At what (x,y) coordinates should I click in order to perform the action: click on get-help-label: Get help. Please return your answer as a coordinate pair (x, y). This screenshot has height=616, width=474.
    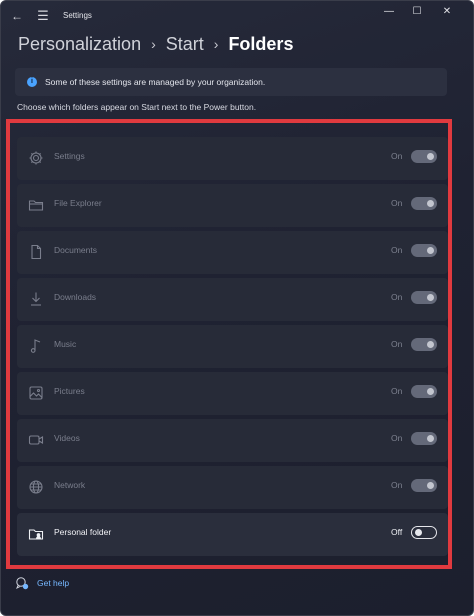
    Looking at the image, I should click on (53, 583).